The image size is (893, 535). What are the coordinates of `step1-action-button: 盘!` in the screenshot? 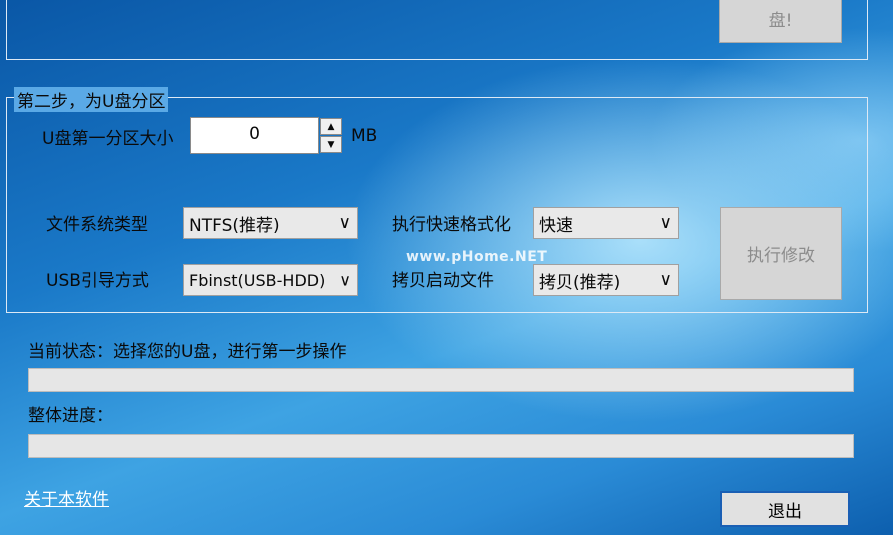 It's located at (780, 21).